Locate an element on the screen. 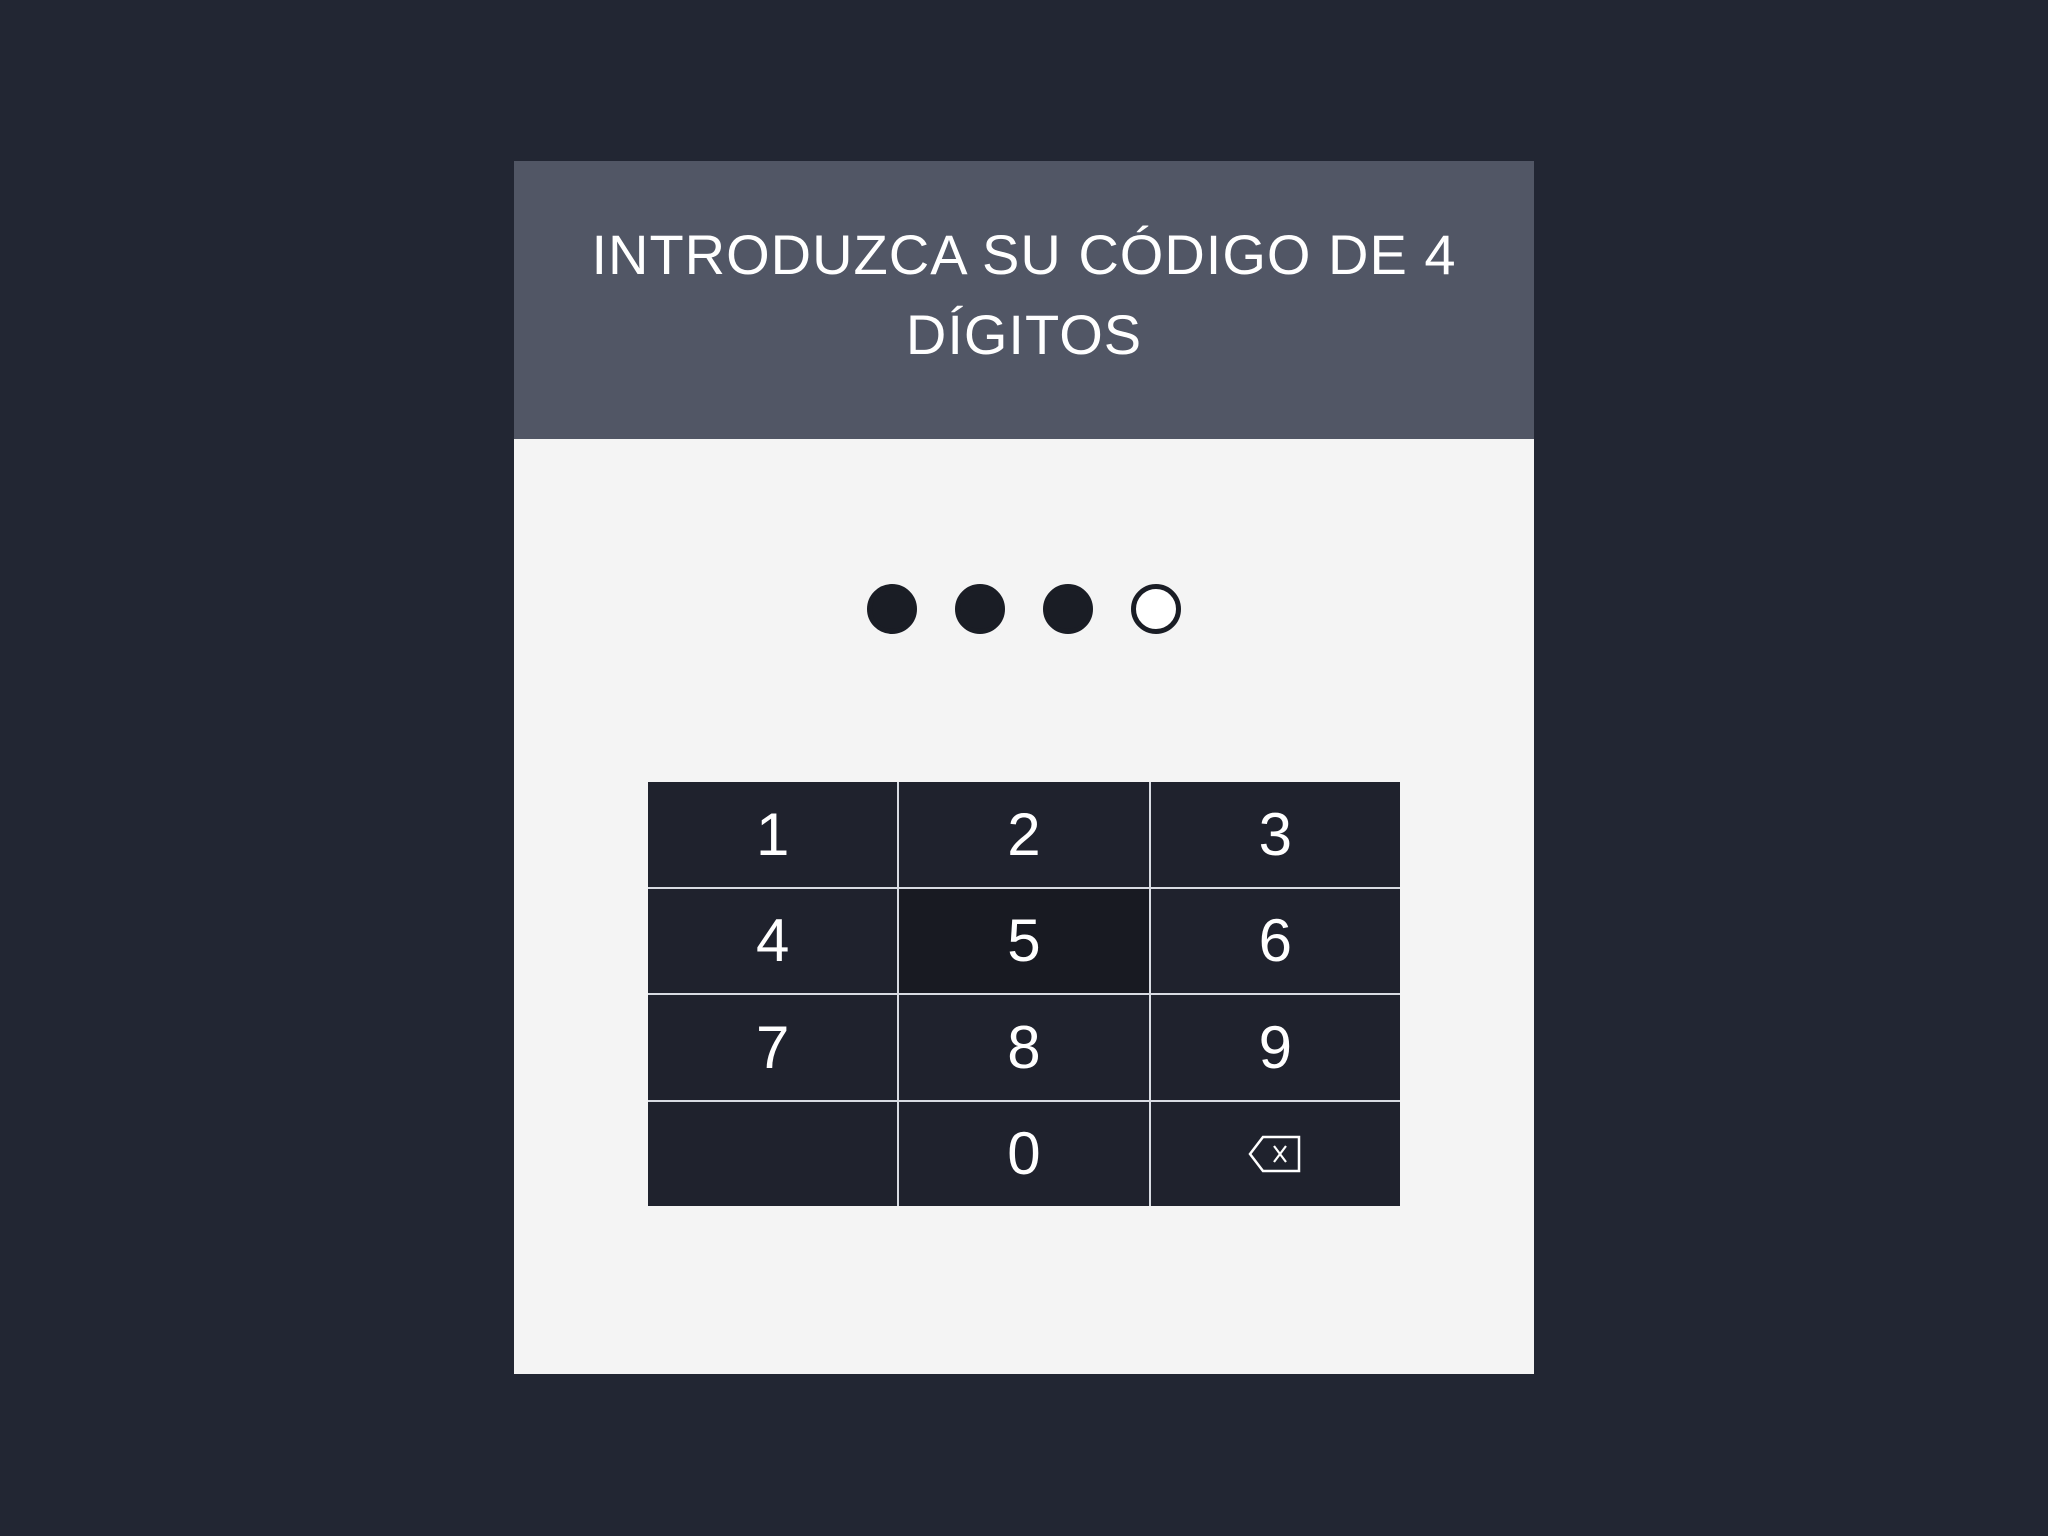  key-label: 1 is located at coordinates (772, 834).